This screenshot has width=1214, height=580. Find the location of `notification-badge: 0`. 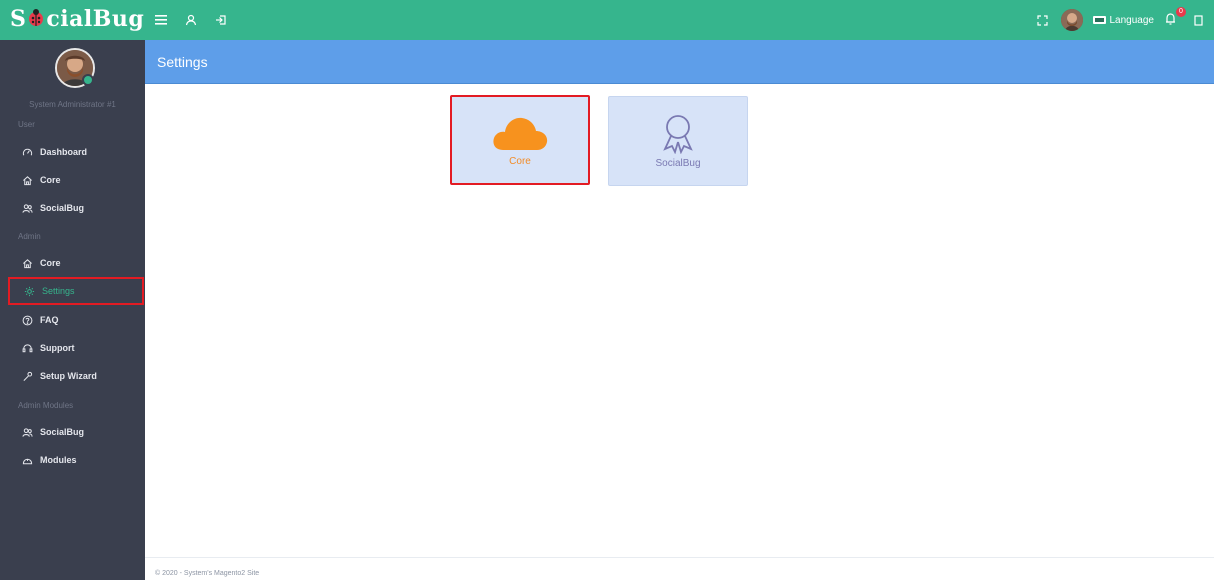

notification-badge: 0 is located at coordinates (1181, 12).